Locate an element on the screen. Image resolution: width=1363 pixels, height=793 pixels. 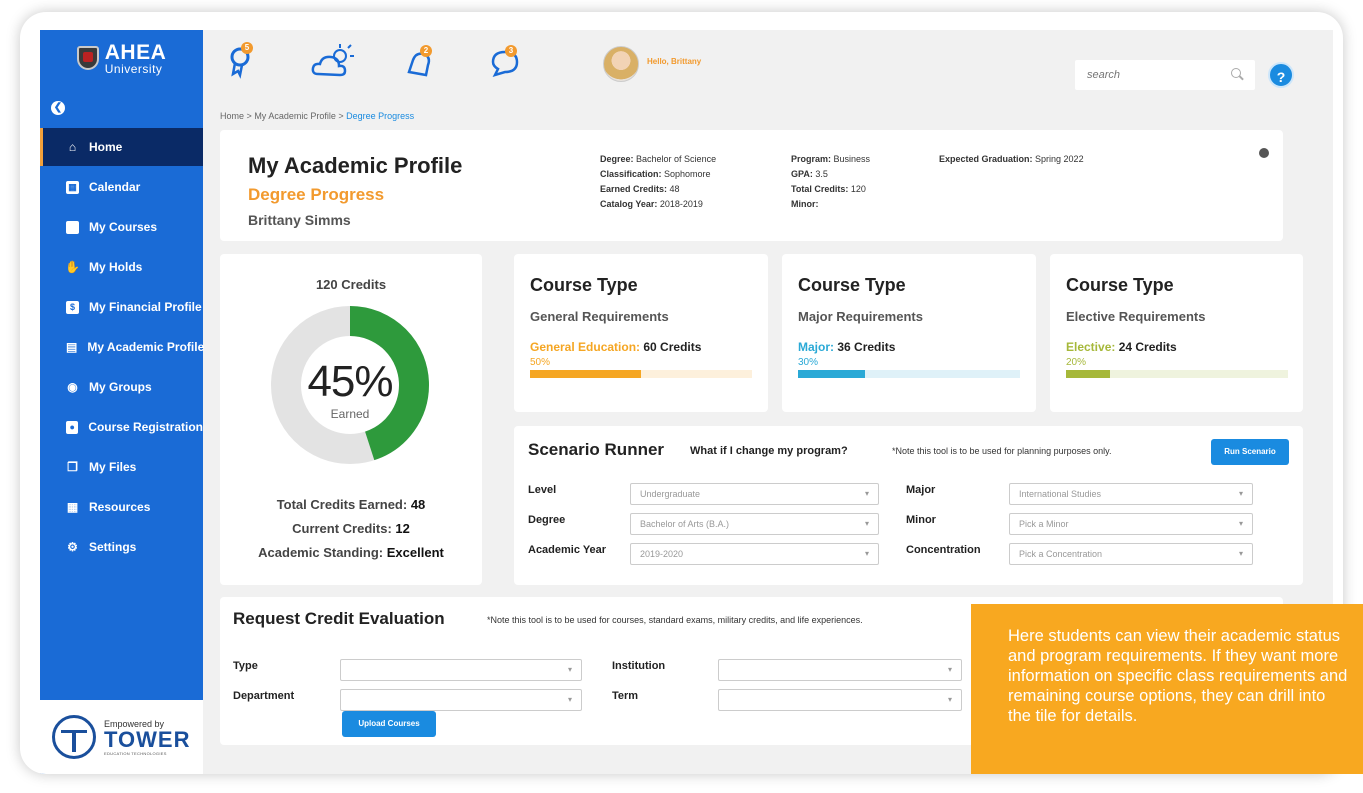
breadcrumb-academic-profile: My Academic Profile is located at coordinates (295, 116).